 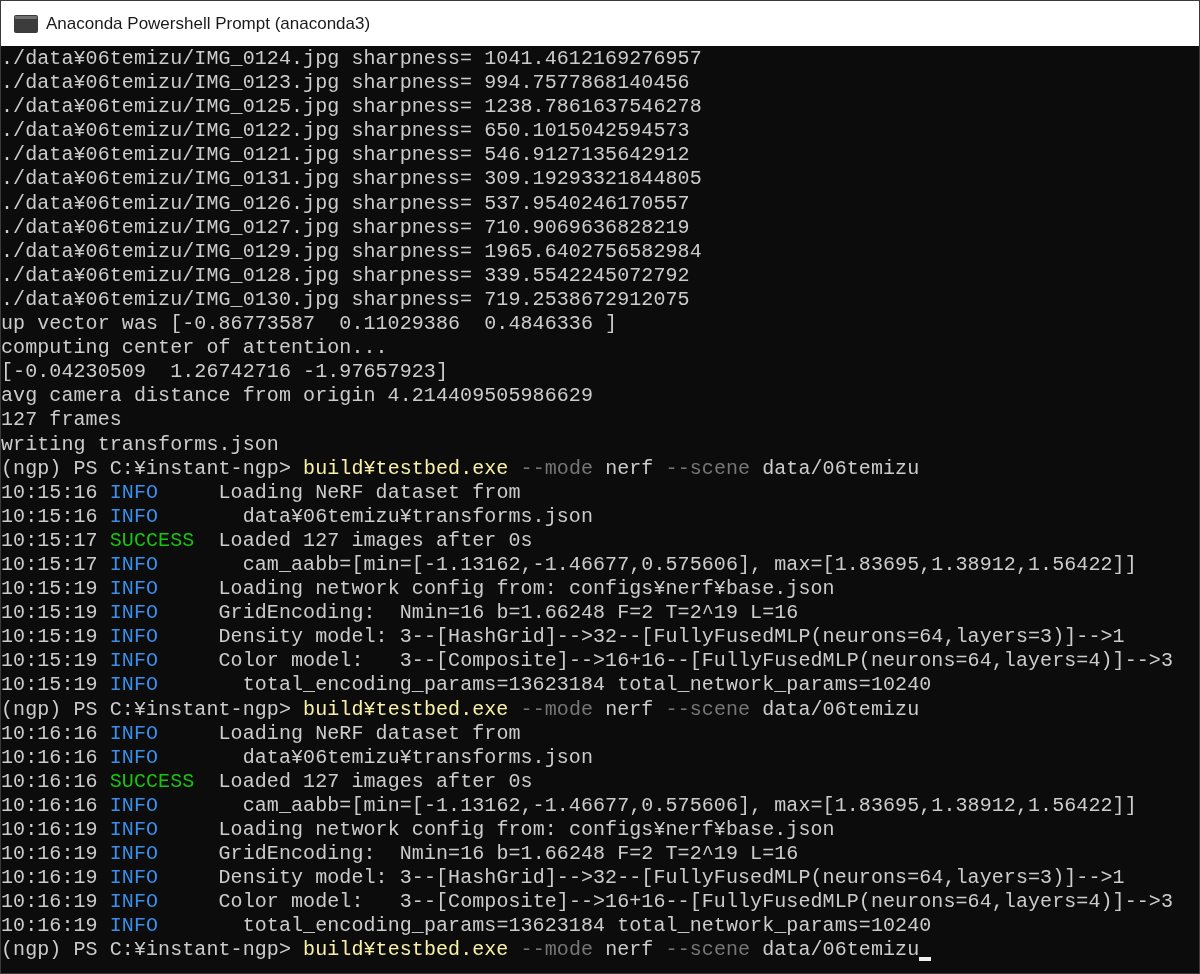 I want to click on output-text: ./data¥06temizu/IMG_0128.jpg sharpness= 339.5542245072792, so click(x=345, y=275).